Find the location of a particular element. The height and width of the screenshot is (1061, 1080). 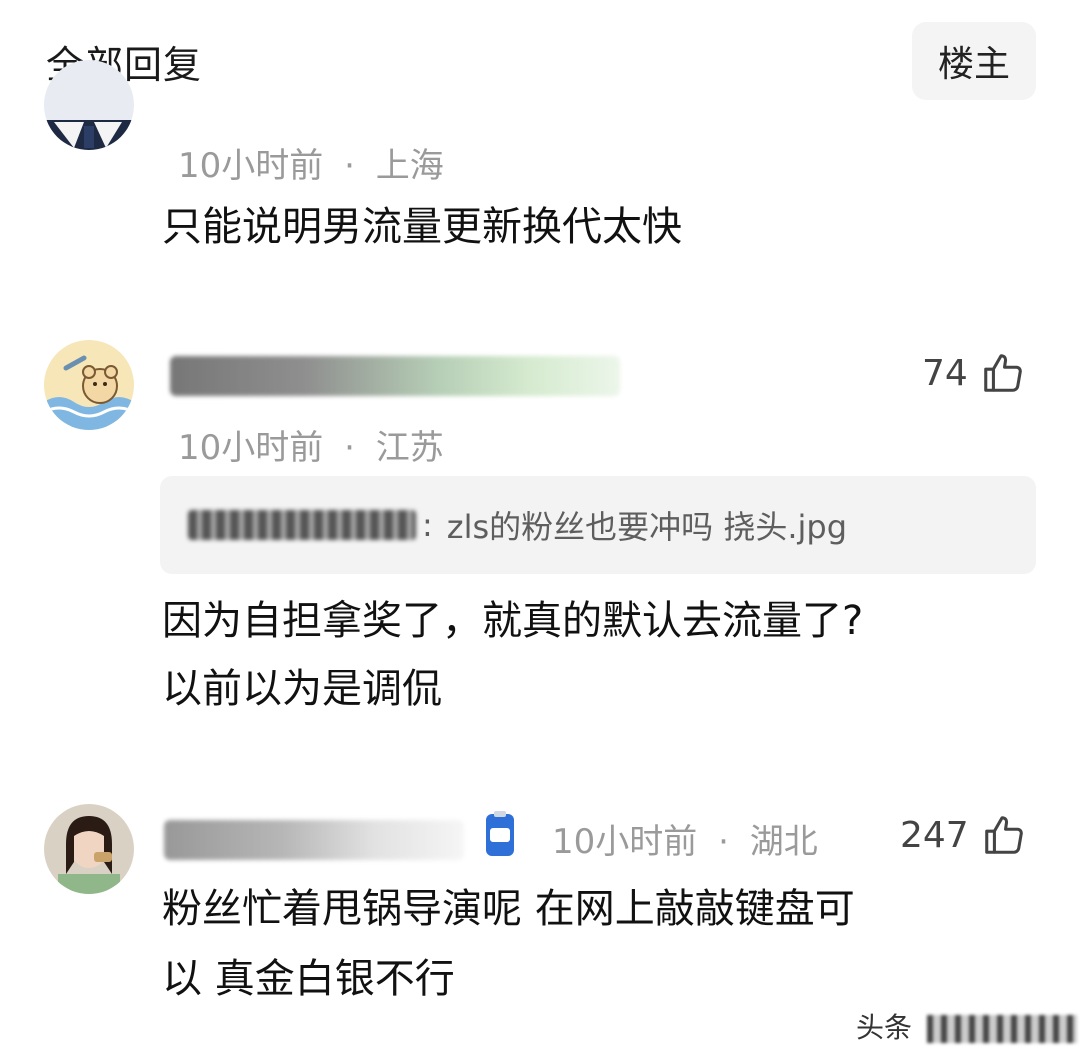

watermark: 头条 is located at coordinates (966, 1026).